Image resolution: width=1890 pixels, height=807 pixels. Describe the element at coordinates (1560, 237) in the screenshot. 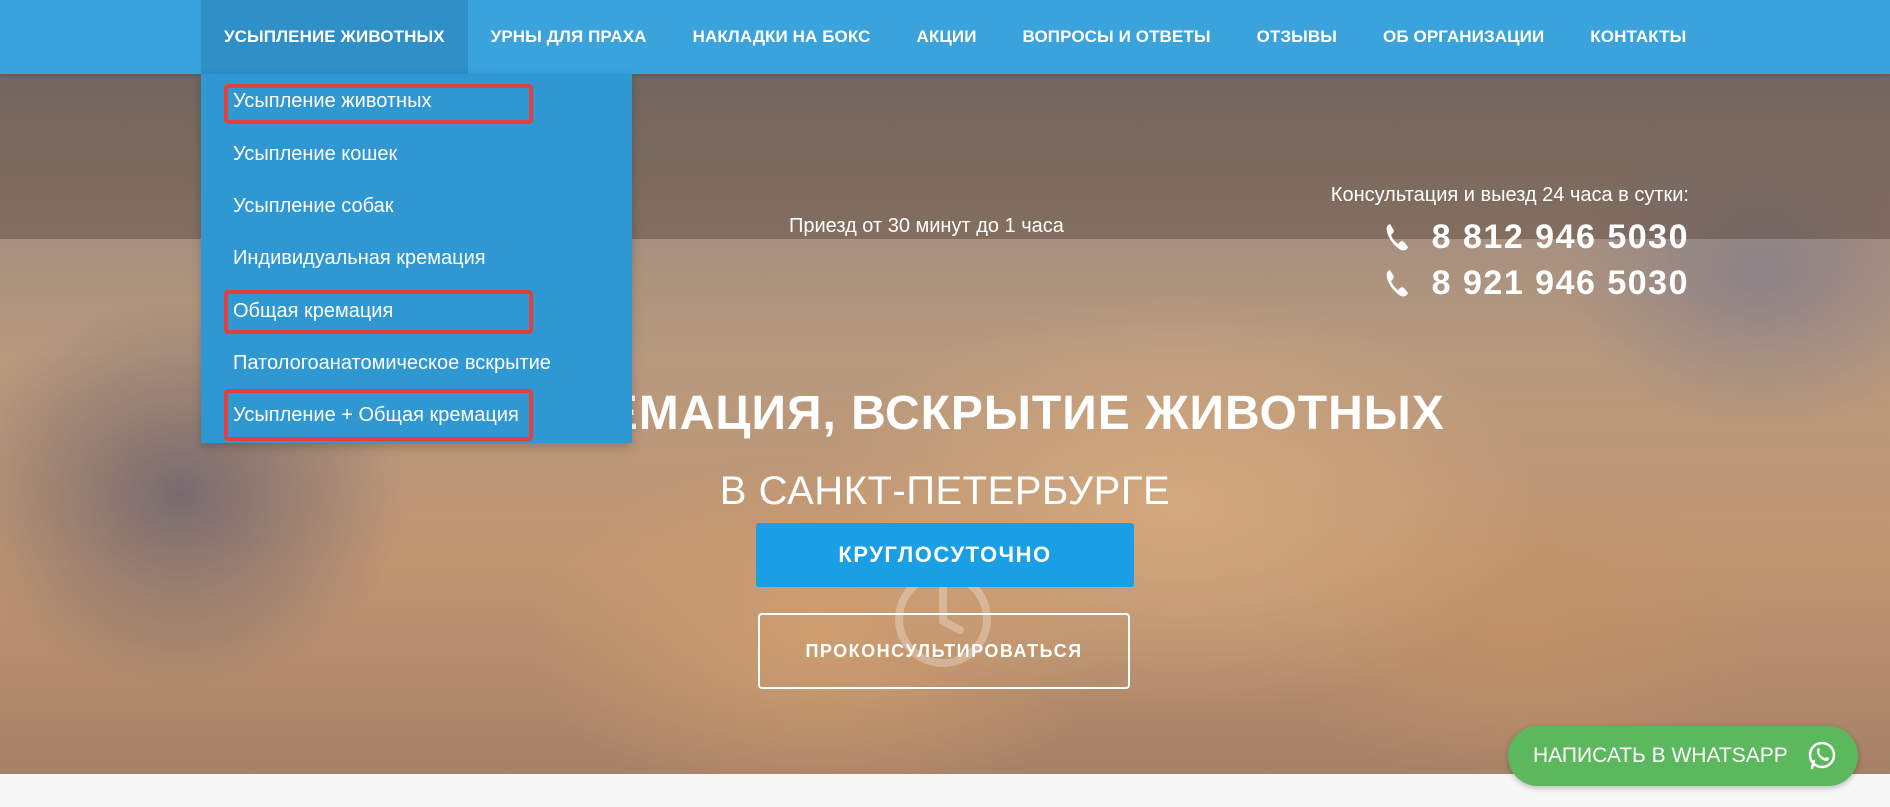

I see `phone-number-1: 8 812 946 5030` at that location.